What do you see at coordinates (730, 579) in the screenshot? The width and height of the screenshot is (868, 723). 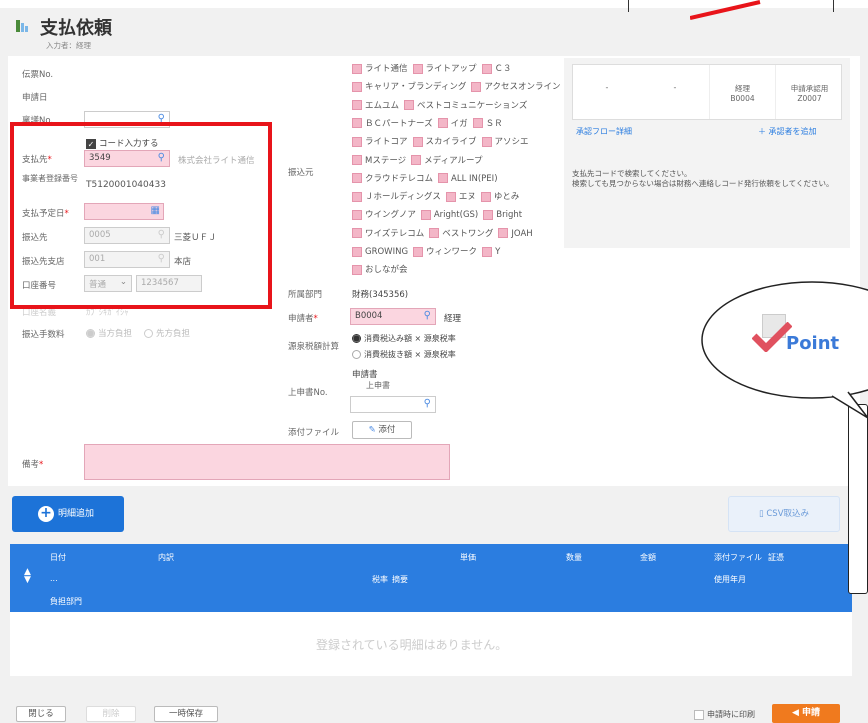 I see `col-usage-month: 使用年月` at bounding box center [730, 579].